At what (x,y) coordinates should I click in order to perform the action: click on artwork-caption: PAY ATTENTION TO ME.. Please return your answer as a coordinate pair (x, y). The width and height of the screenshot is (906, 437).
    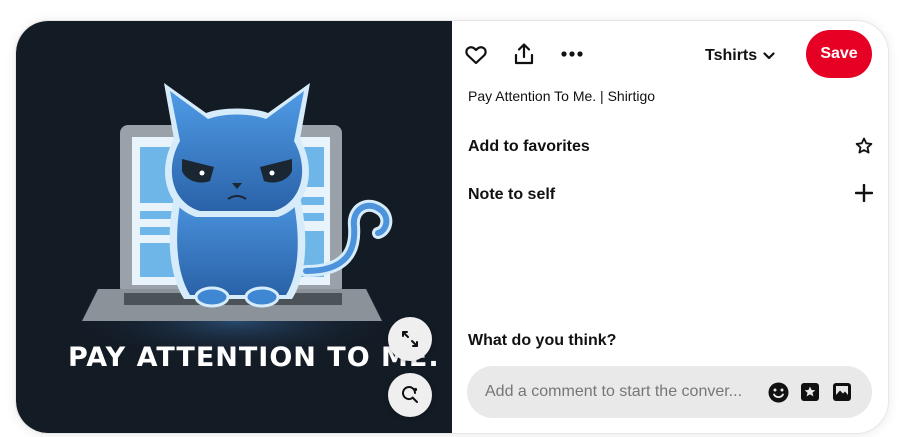
    Looking at the image, I should click on (254, 357).